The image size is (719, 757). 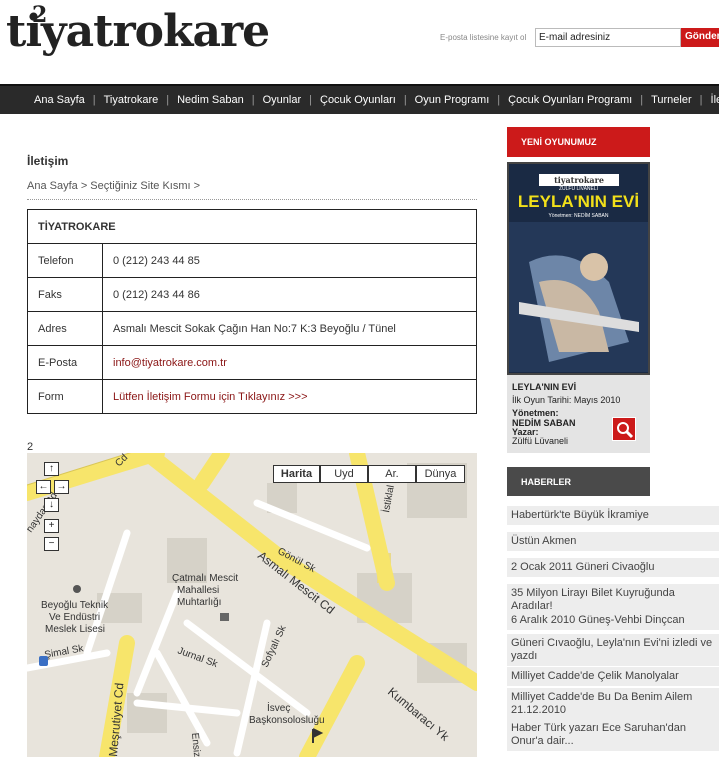 I want to click on nav-item-oyun-programi: Oyun Programı, so click(x=452, y=100).